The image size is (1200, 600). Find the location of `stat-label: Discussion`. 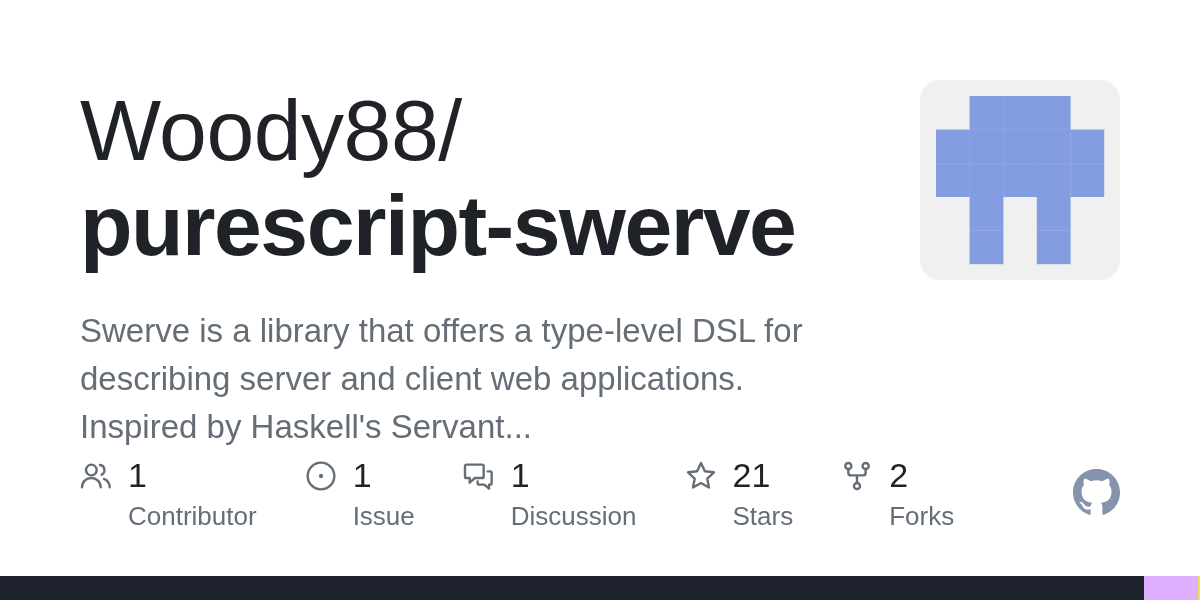

stat-label: Discussion is located at coordinates (573, 517).